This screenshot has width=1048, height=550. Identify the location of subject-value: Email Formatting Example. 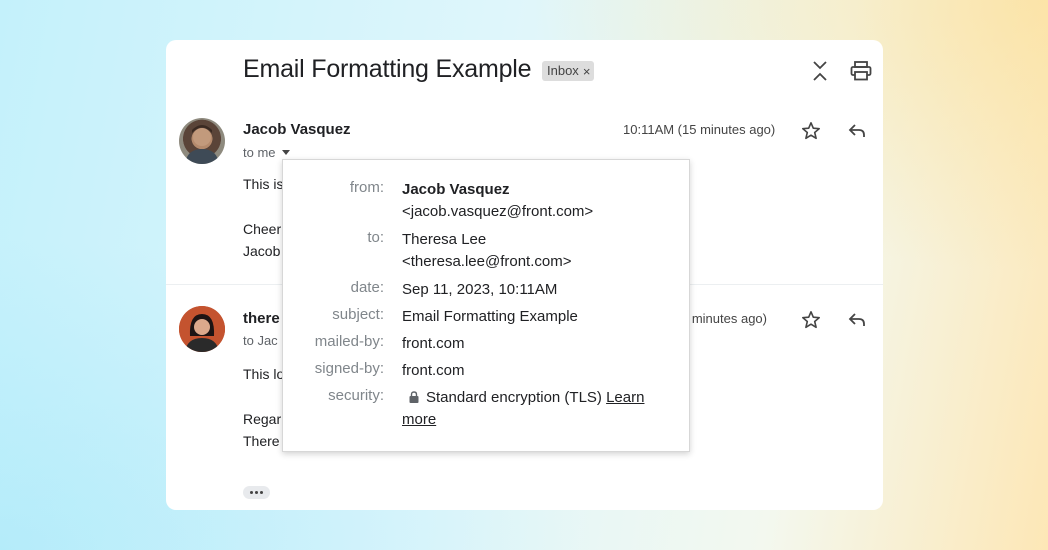
(490, 316).